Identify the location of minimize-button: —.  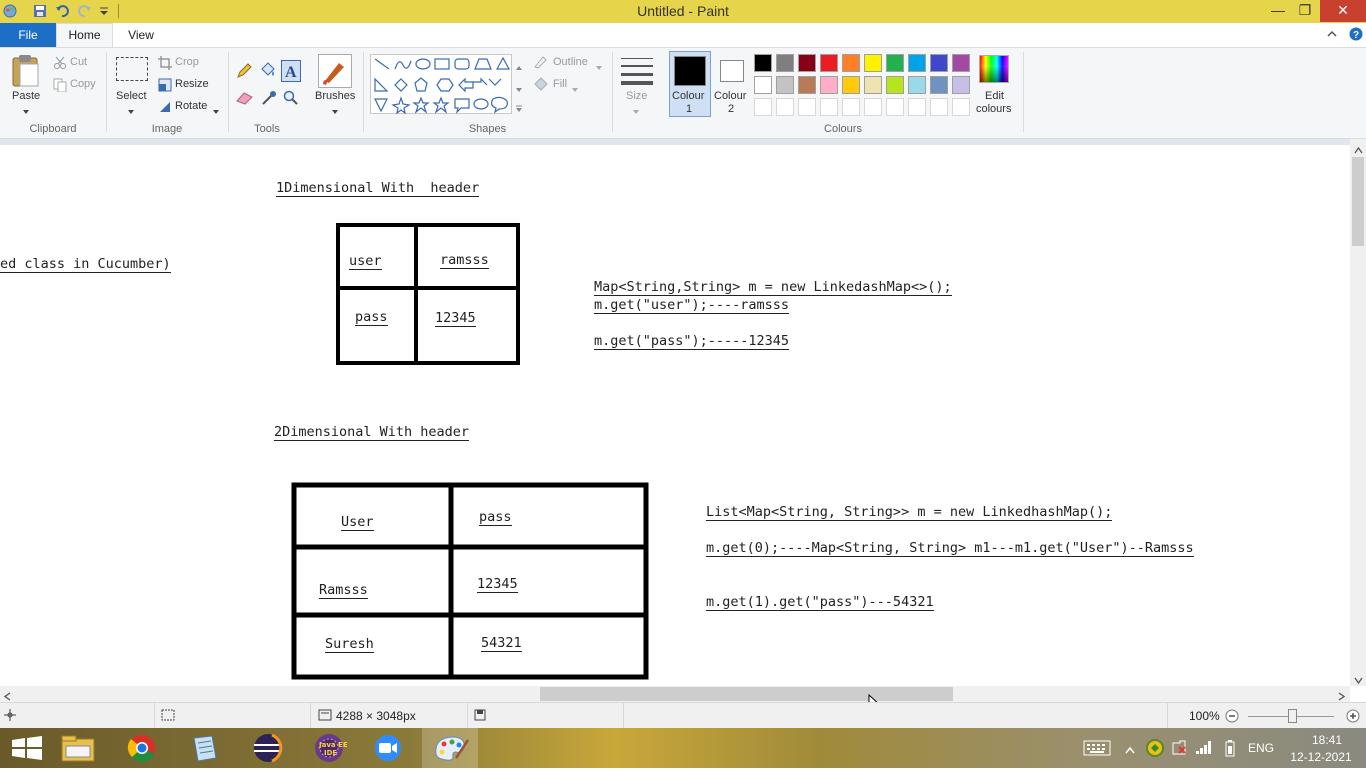
(1278, 11).